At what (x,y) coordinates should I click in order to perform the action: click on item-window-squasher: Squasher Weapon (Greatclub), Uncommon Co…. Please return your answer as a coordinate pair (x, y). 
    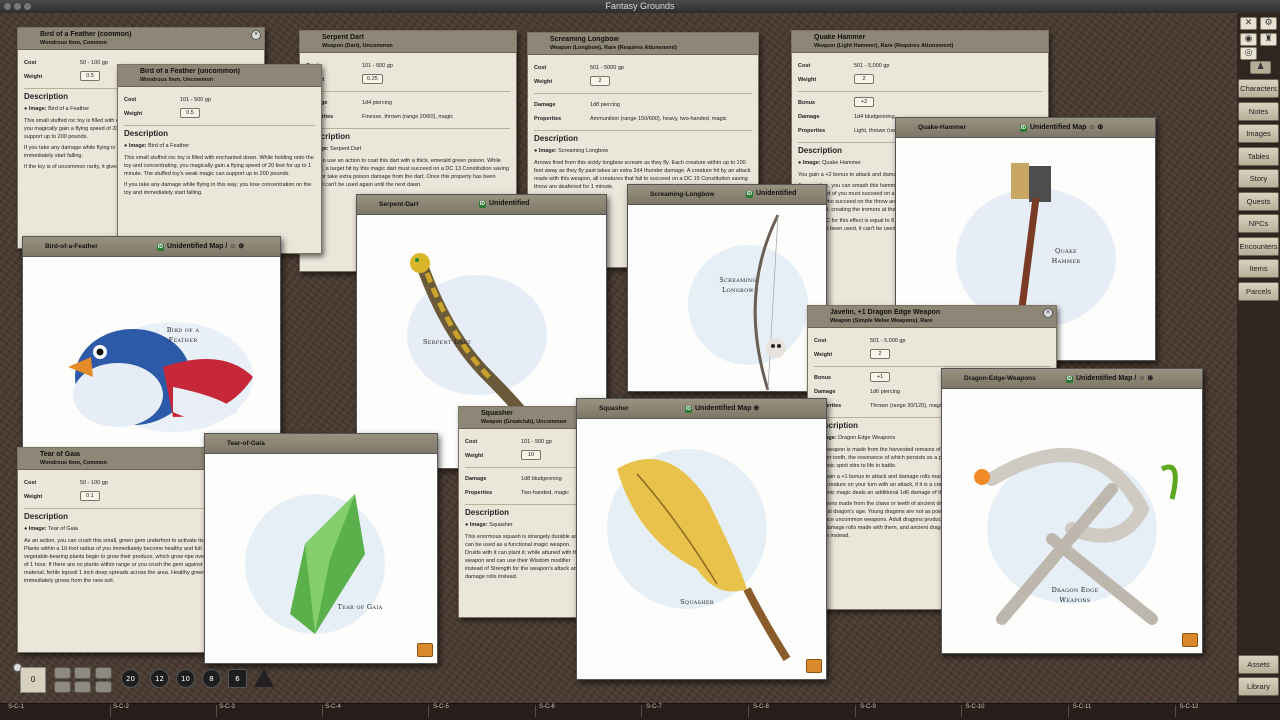
    Looking at the image, I should click on (523, 512).